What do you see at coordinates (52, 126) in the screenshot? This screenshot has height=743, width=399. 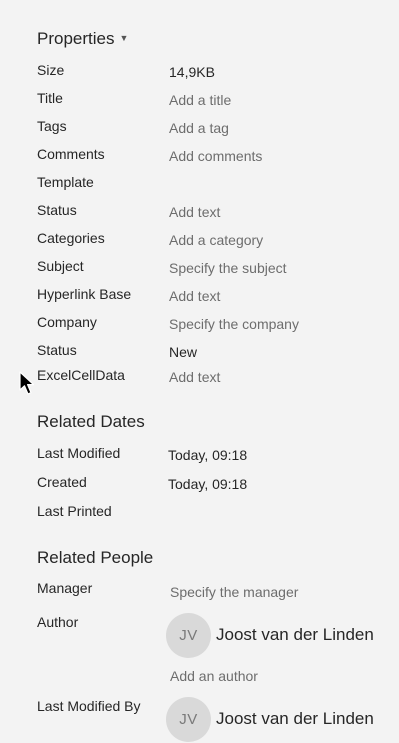 I see `property-label: Tags` at bounding box center [52, 126].